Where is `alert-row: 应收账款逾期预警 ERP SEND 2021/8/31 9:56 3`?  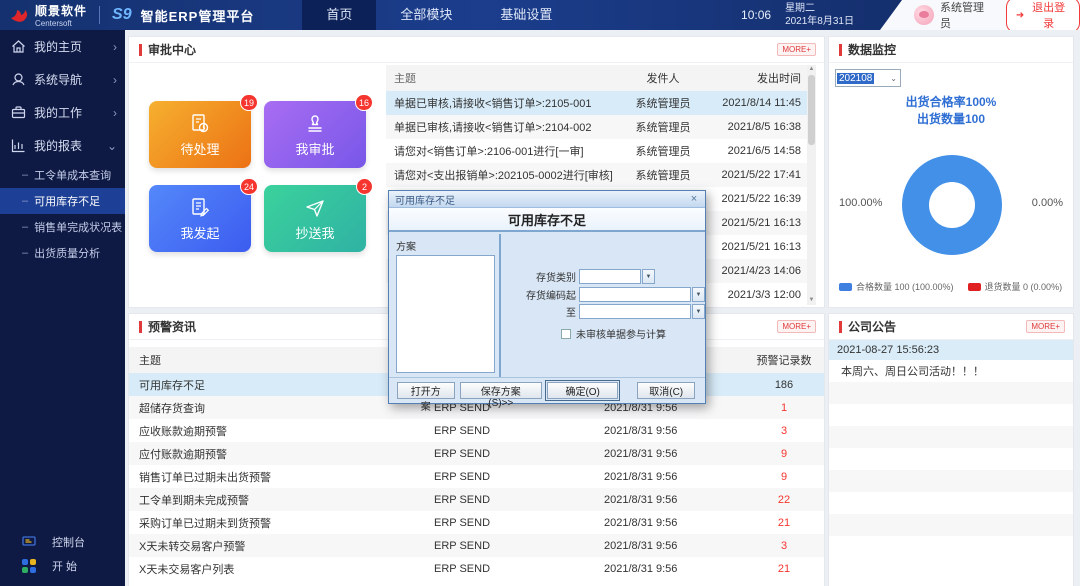
alert-row: 应收账款逾期预警 ERP SEND 2021/8/31 9:56 3 is located at coordinates (476, 430).